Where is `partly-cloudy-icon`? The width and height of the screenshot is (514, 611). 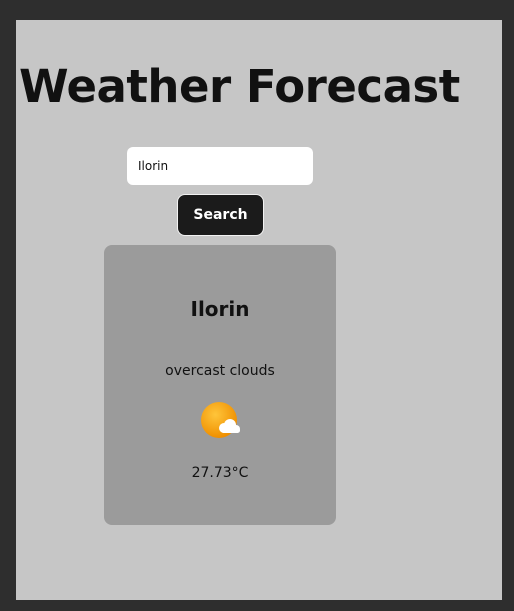 partly-cloudy-icon is located at coordinates (220, 420).